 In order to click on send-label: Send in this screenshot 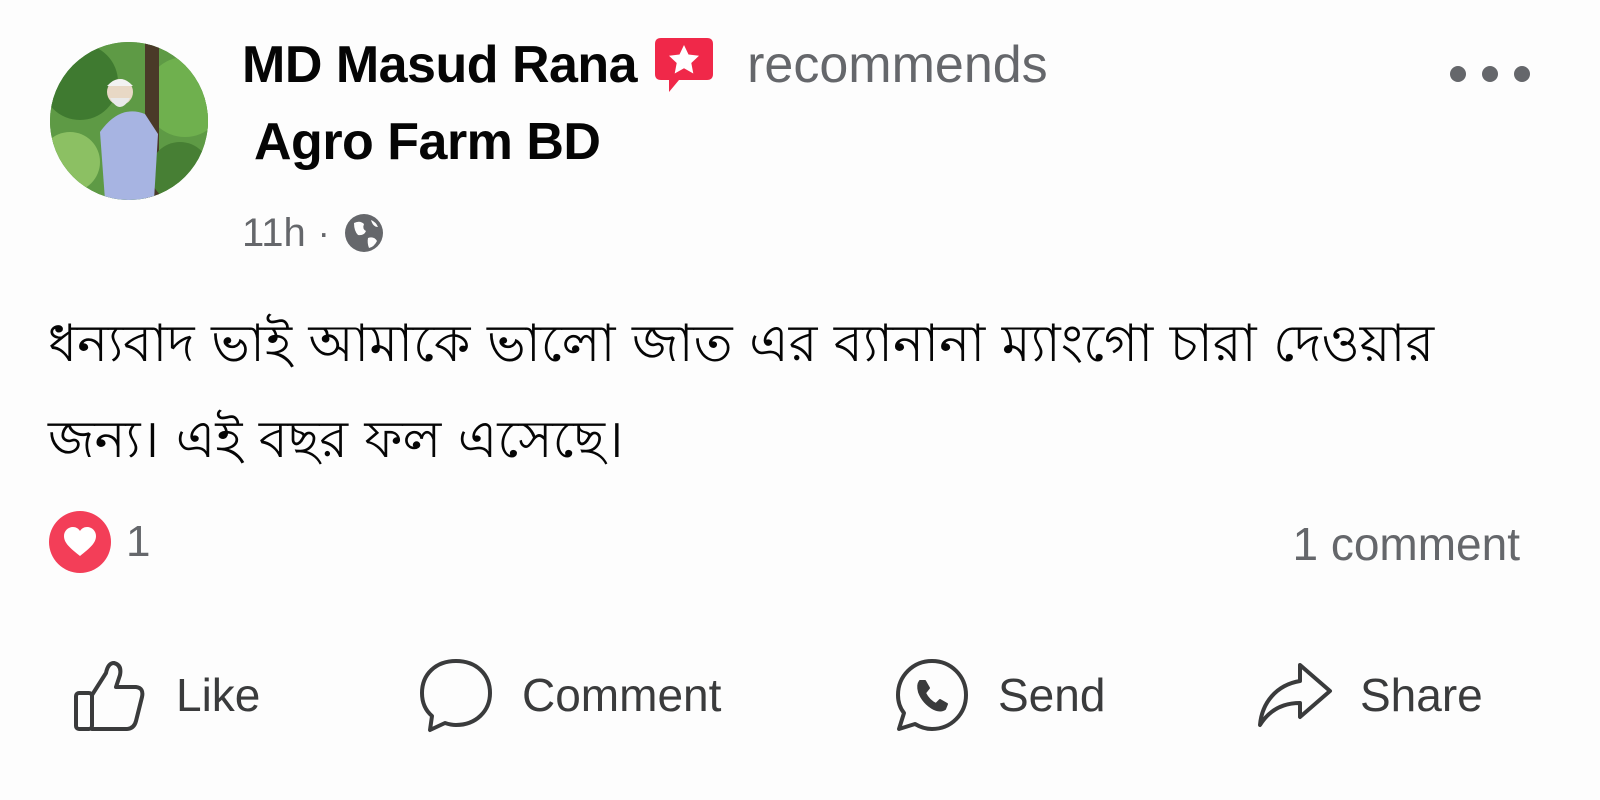, I will do `click(1052, 695)`.